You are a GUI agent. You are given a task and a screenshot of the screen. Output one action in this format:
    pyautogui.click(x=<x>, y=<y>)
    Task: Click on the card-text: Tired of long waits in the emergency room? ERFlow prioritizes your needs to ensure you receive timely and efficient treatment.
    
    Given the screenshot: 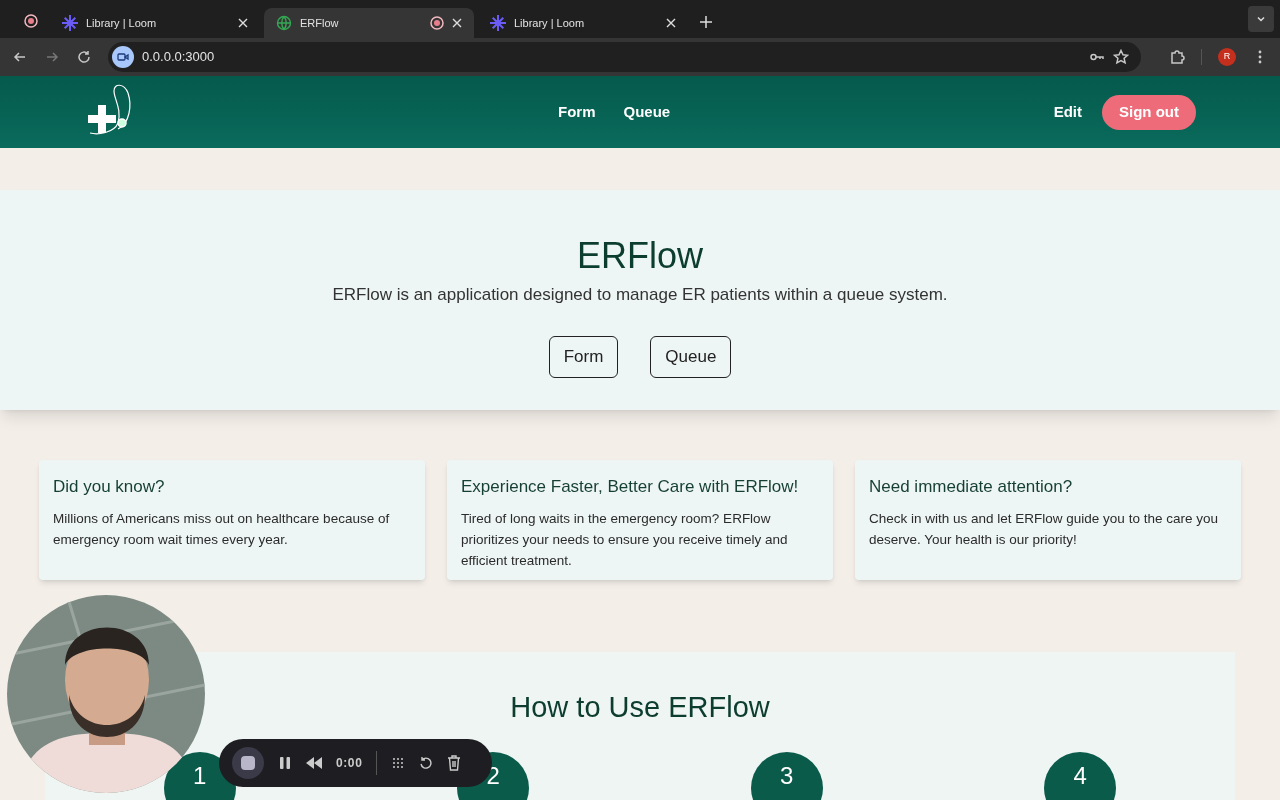 What is the action you would take?
    pyautogui.click(x=625, y=539)
    